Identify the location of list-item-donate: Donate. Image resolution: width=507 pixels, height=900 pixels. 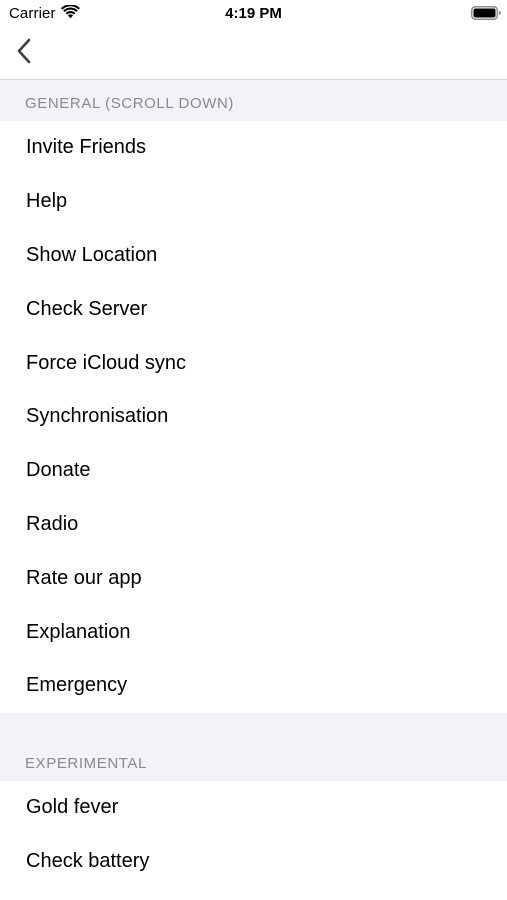
(253, 470).